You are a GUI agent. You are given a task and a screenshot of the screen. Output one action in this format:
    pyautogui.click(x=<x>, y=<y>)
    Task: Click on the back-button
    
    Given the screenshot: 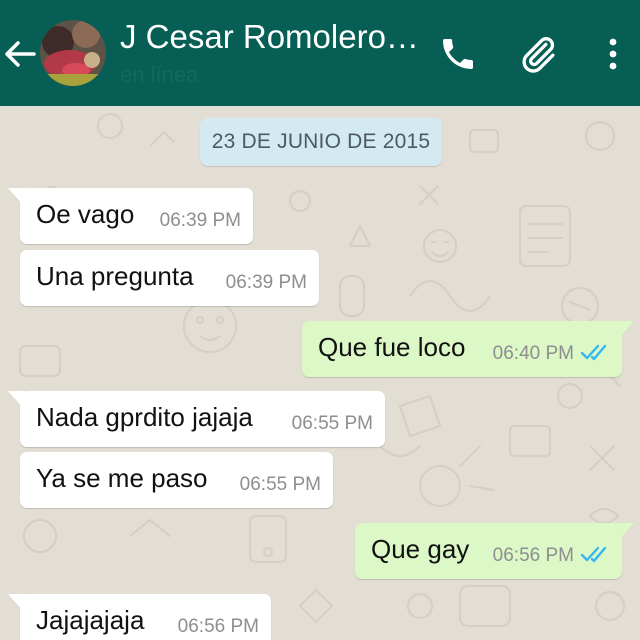 What is the action you would take?
    pyautogui.click(x=20, y=54)
    